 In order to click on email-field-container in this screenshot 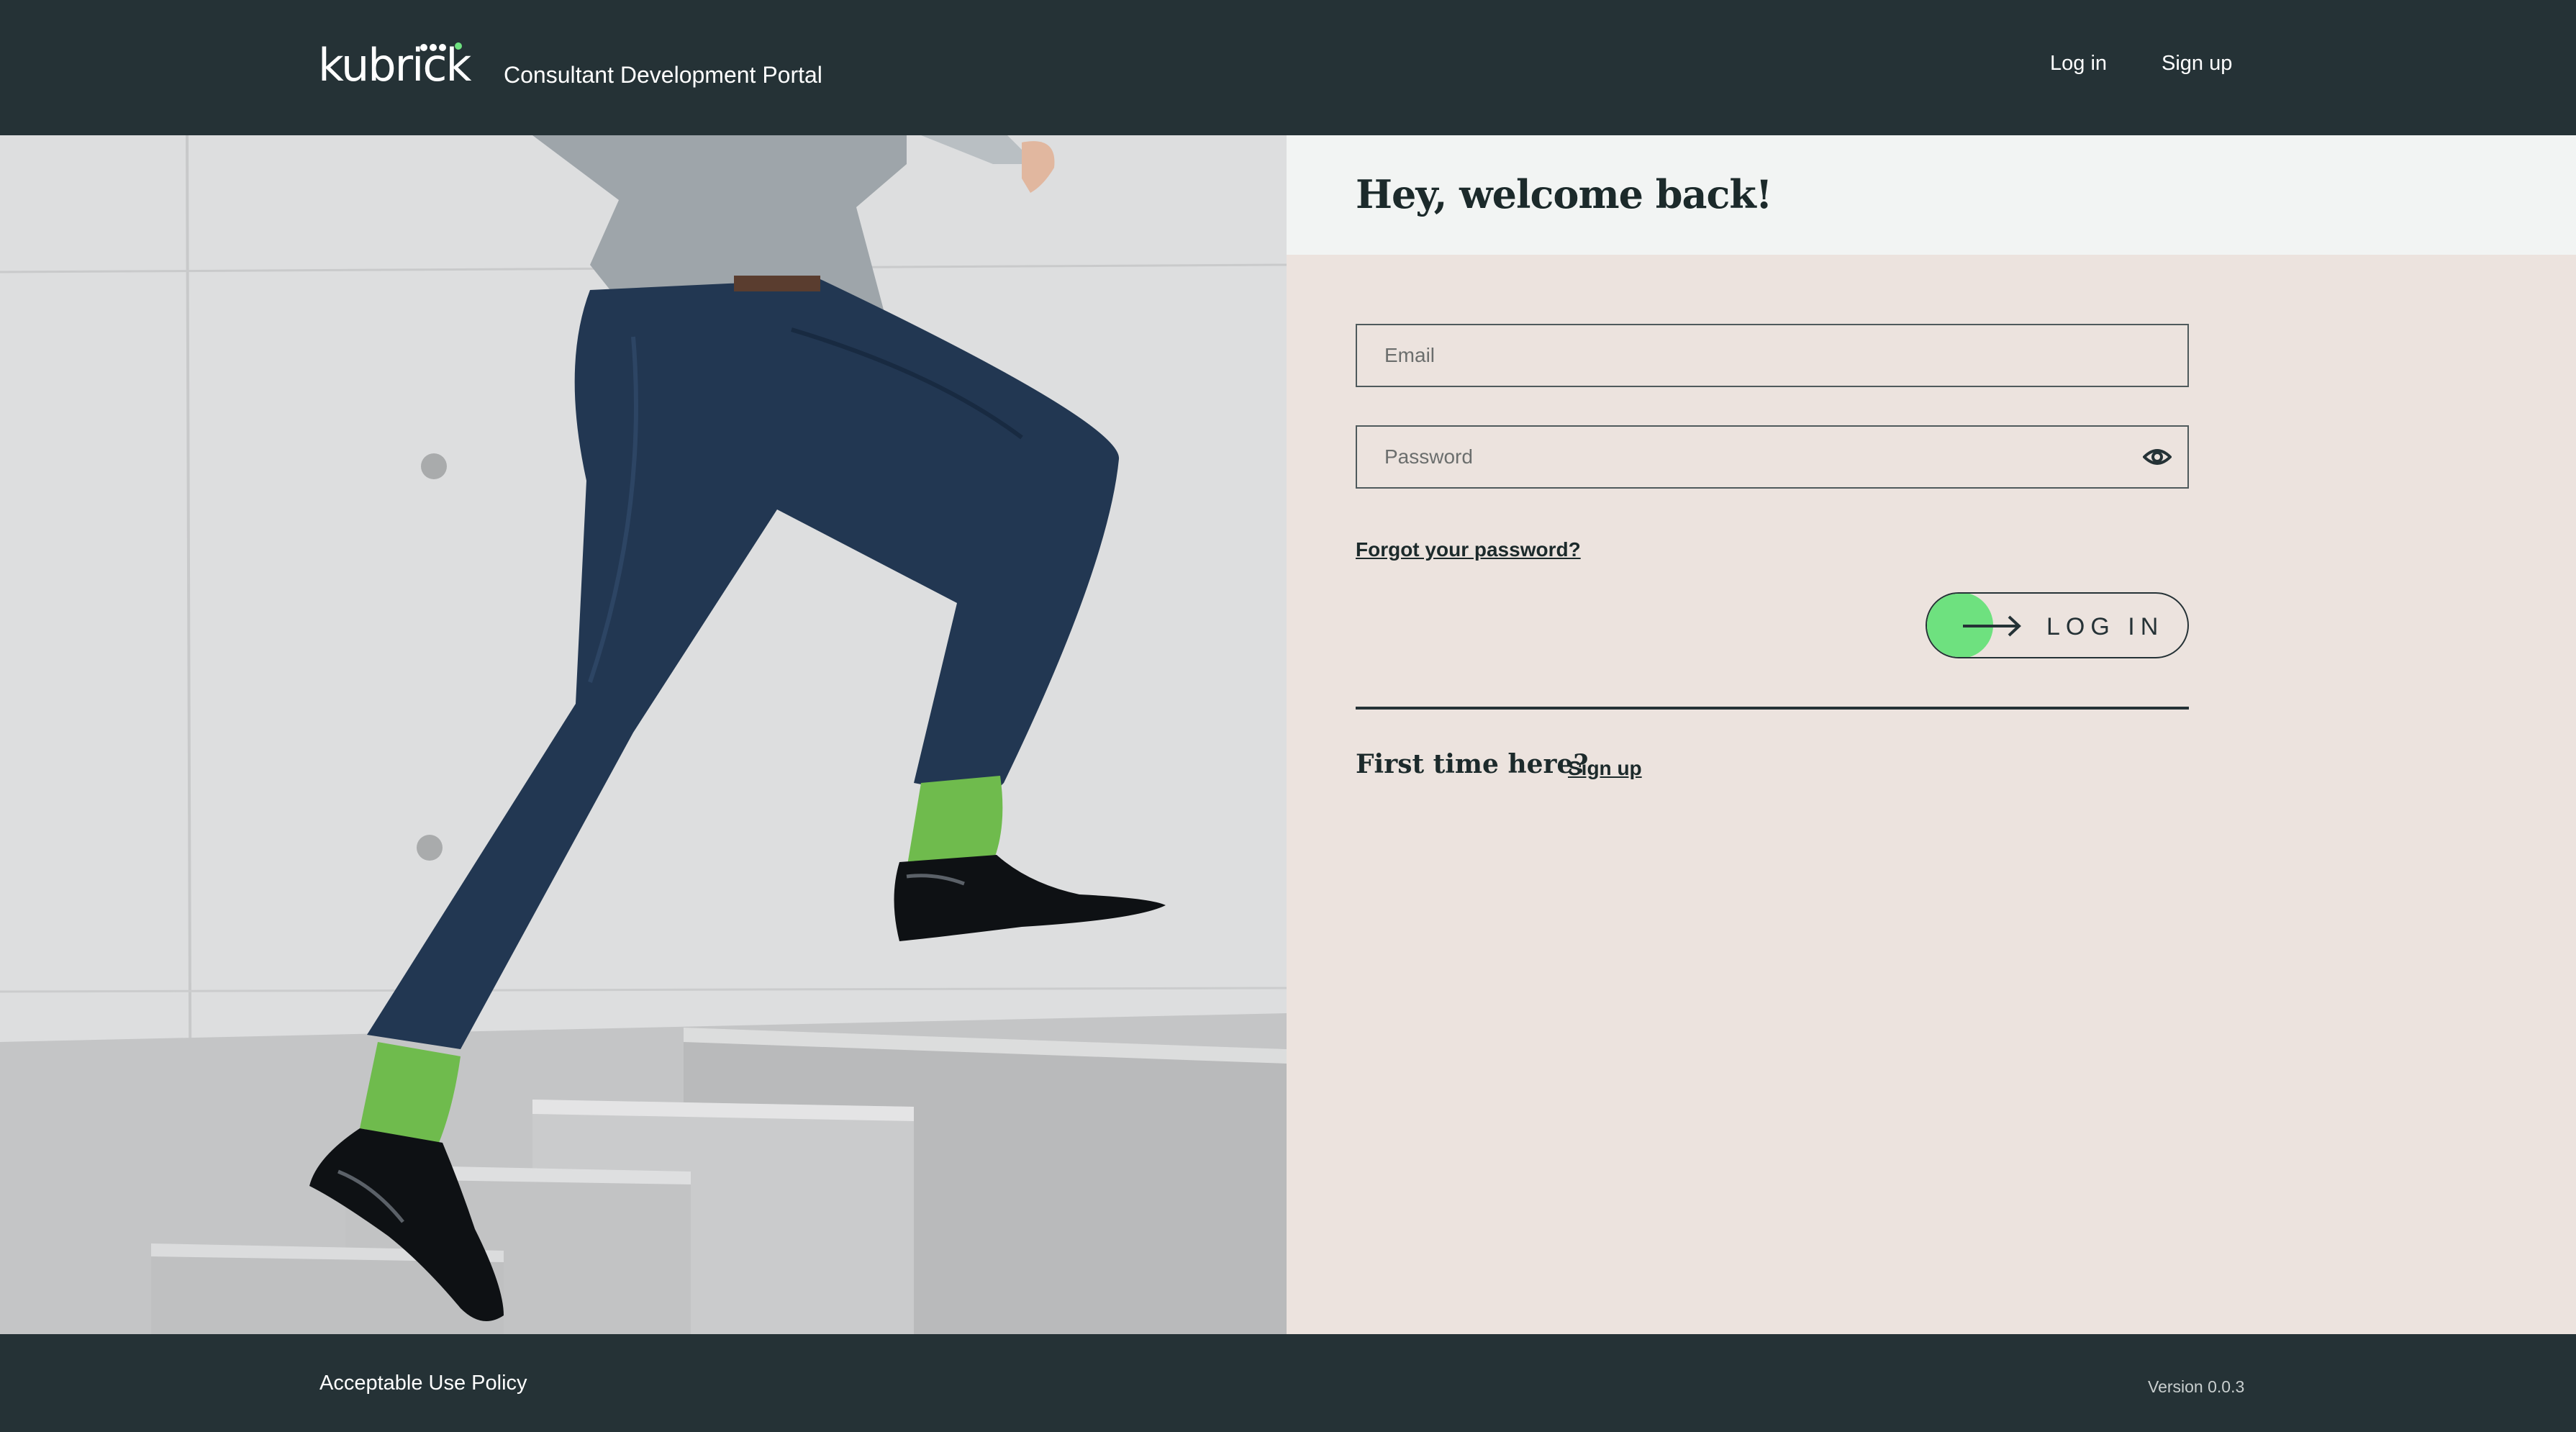, I will do `click(1773, 355)`.